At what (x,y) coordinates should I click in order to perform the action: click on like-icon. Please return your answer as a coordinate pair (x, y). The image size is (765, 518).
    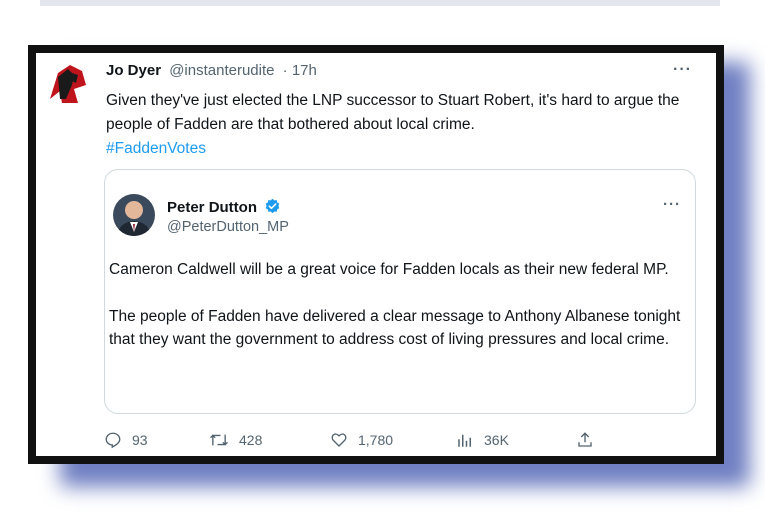
    Looking at the image, I should click on (339, 440).